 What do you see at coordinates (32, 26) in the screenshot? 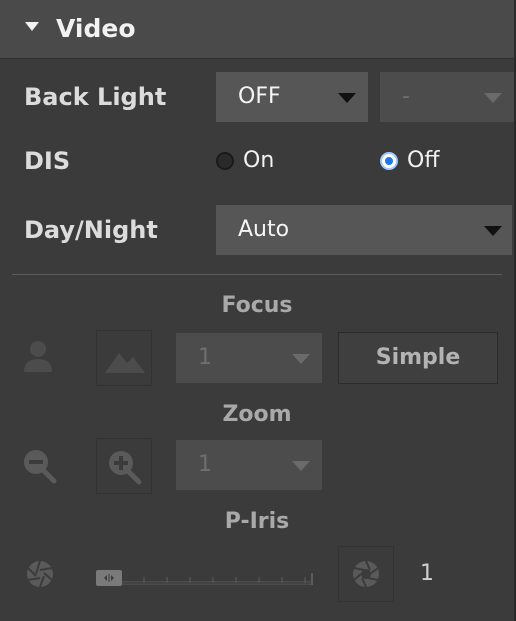
I see `collapse-triangle-icon` at bounding box center [32, 26].